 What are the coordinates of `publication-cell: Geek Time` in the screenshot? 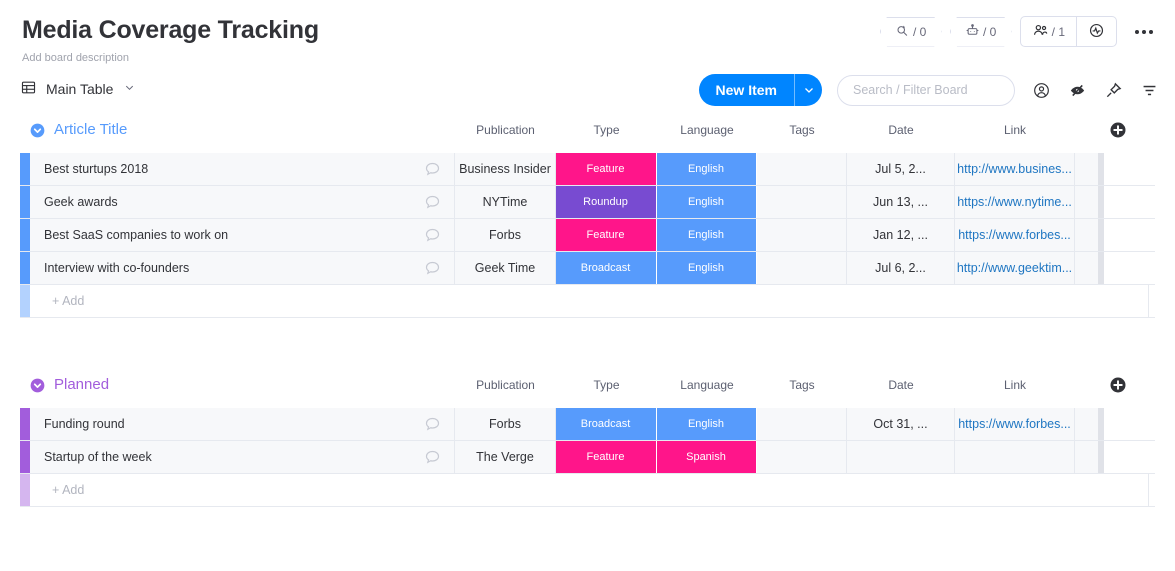 It's located at (505, 268).